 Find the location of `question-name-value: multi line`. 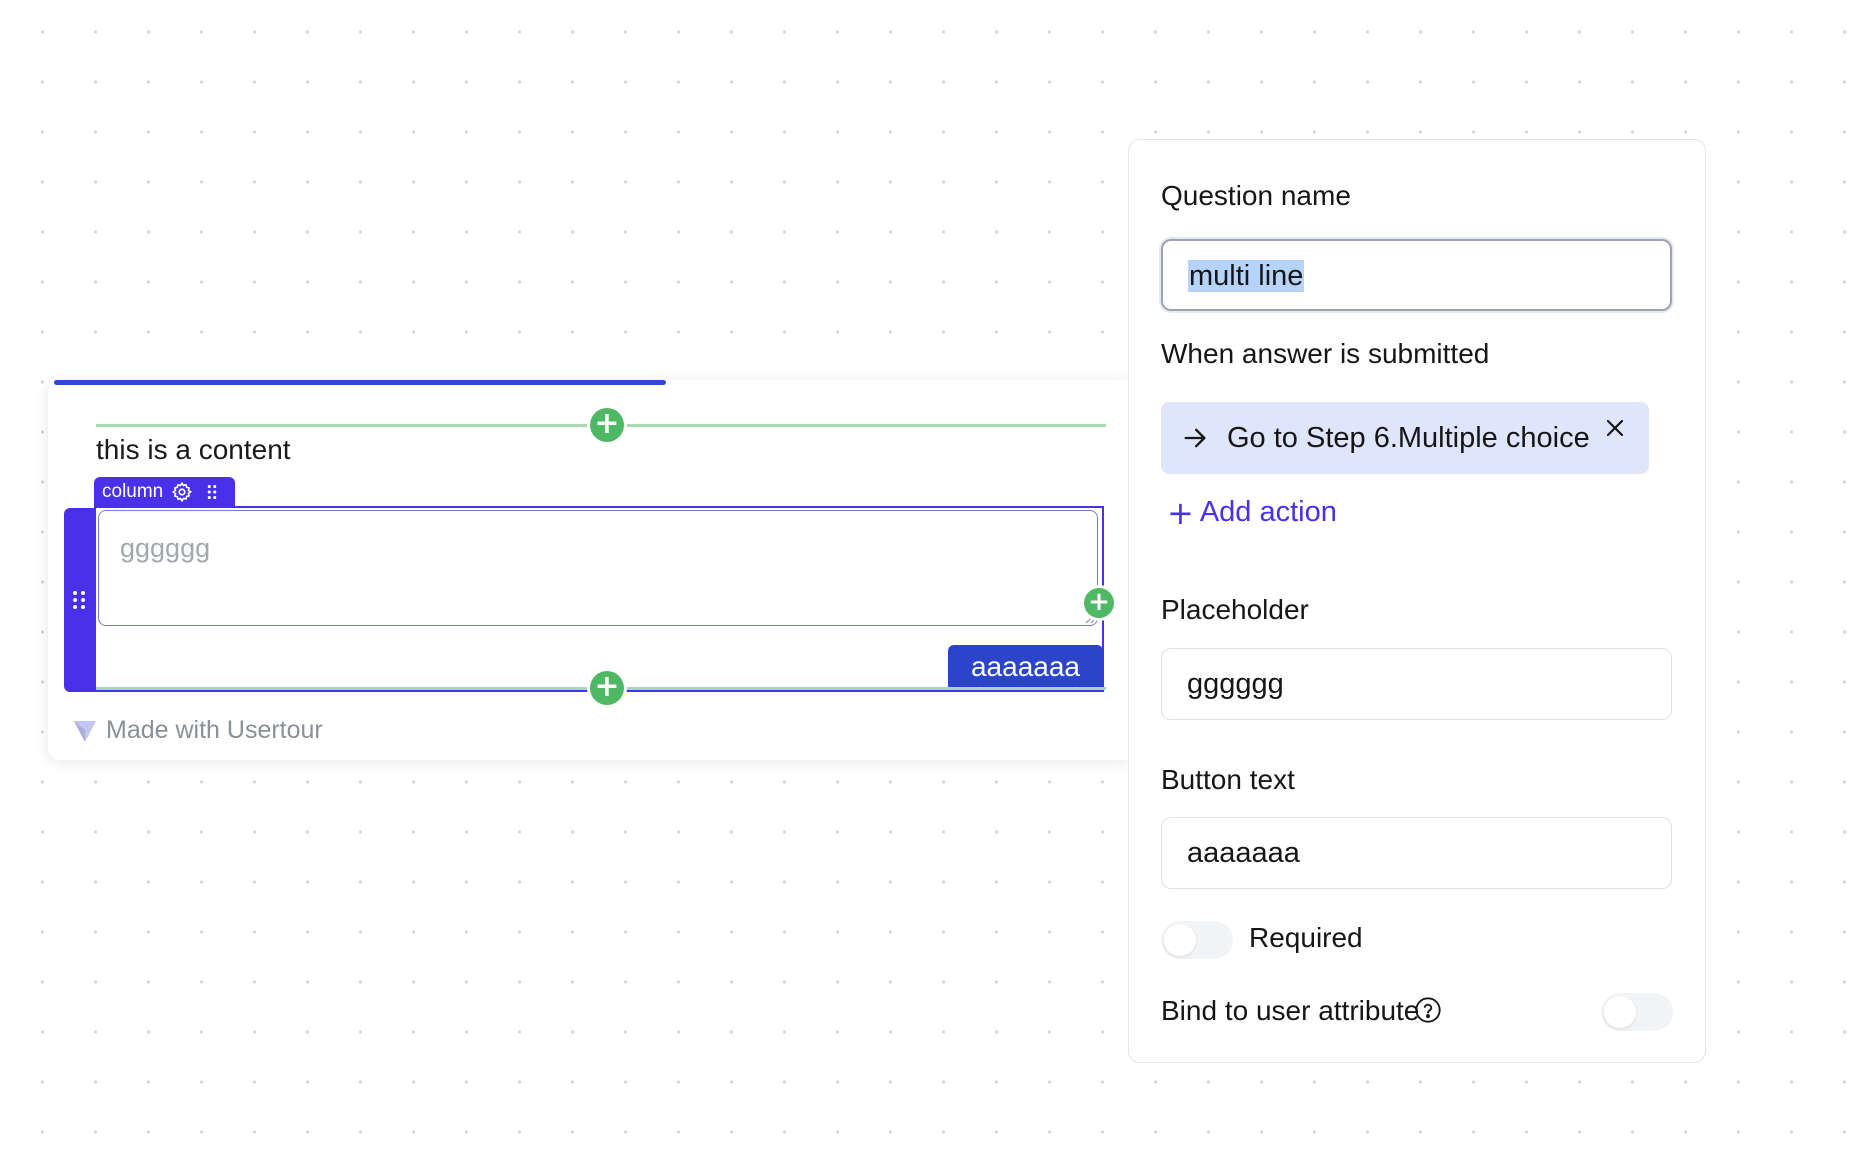

question-name-value: multi line is located at coordinates (1246, 276).